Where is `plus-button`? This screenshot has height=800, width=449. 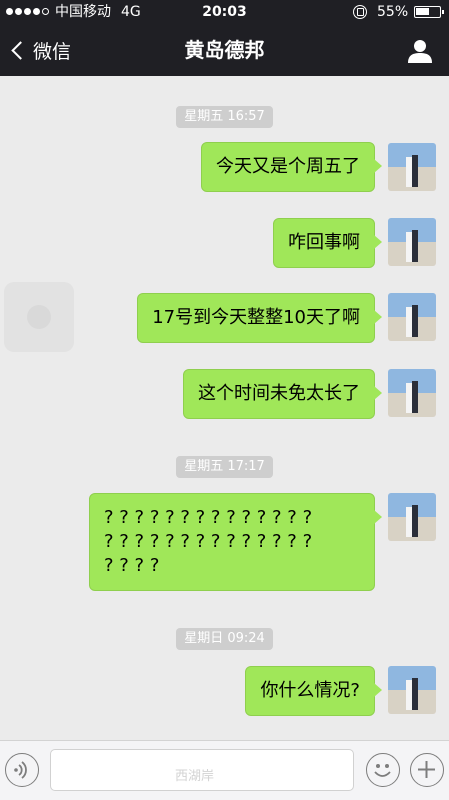
plus-button is located at coordinates (427, 770).